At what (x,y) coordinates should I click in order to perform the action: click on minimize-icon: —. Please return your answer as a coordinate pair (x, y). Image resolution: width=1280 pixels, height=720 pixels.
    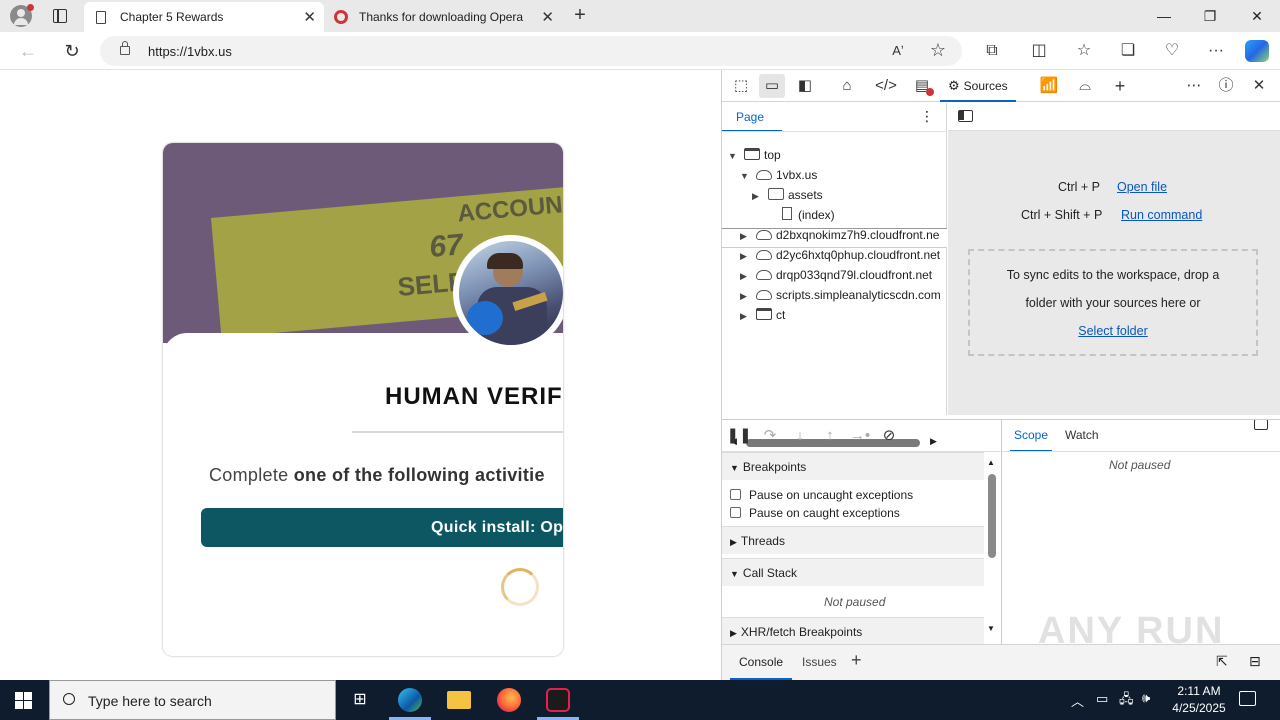
    Looking at the image, I should click on (1164, 16).